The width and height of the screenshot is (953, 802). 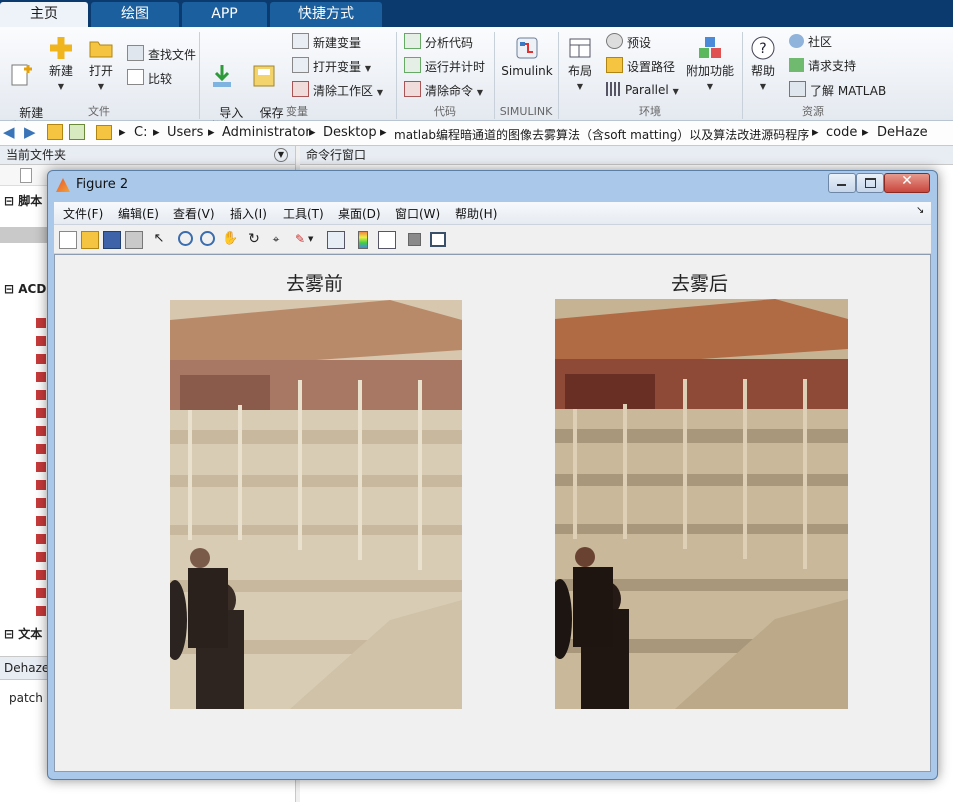 I want to click on details-file-name: Dehaze, so click(x=27, y=668).